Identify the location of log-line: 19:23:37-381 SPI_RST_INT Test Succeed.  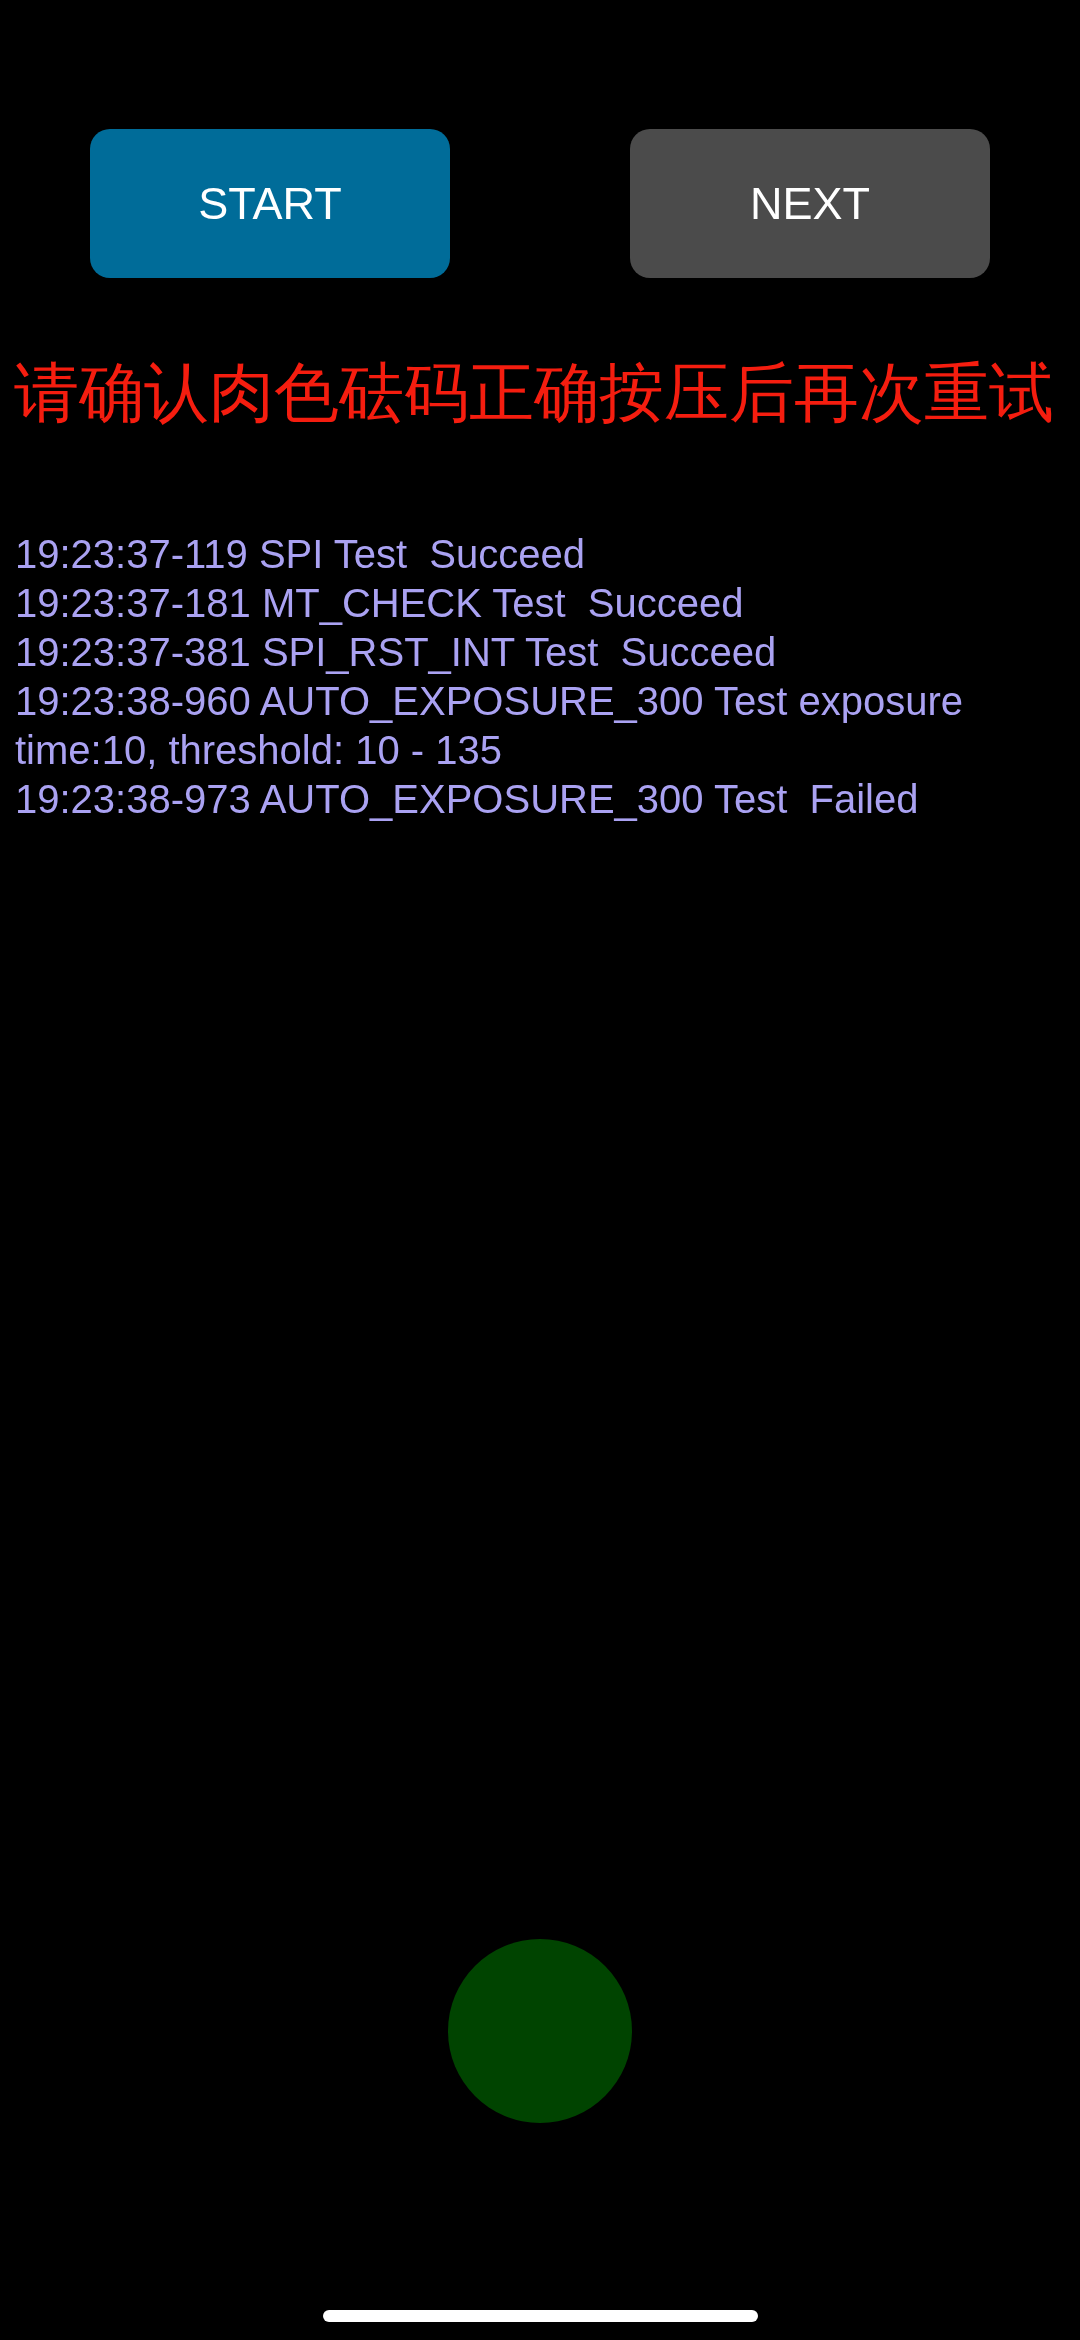
(396, 652).